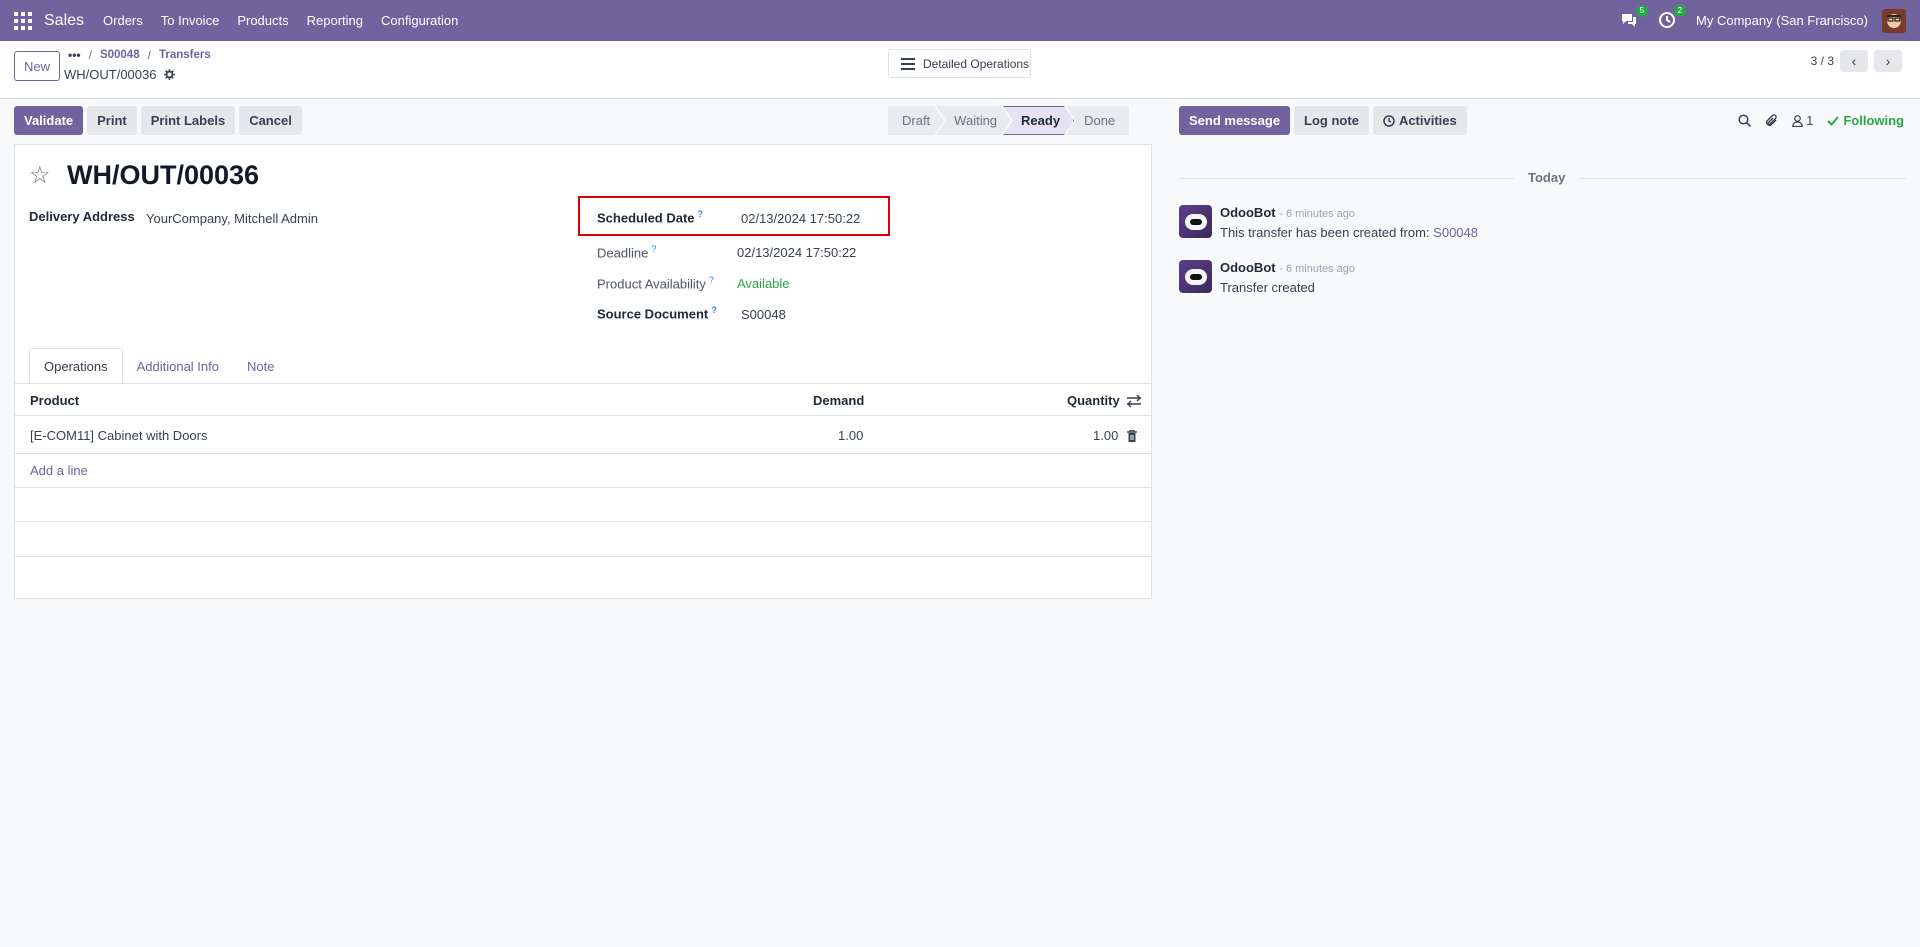  Describe the element at coordinates (763, 314) in the screenshot. I see `source-document-field: S00048` at that location.